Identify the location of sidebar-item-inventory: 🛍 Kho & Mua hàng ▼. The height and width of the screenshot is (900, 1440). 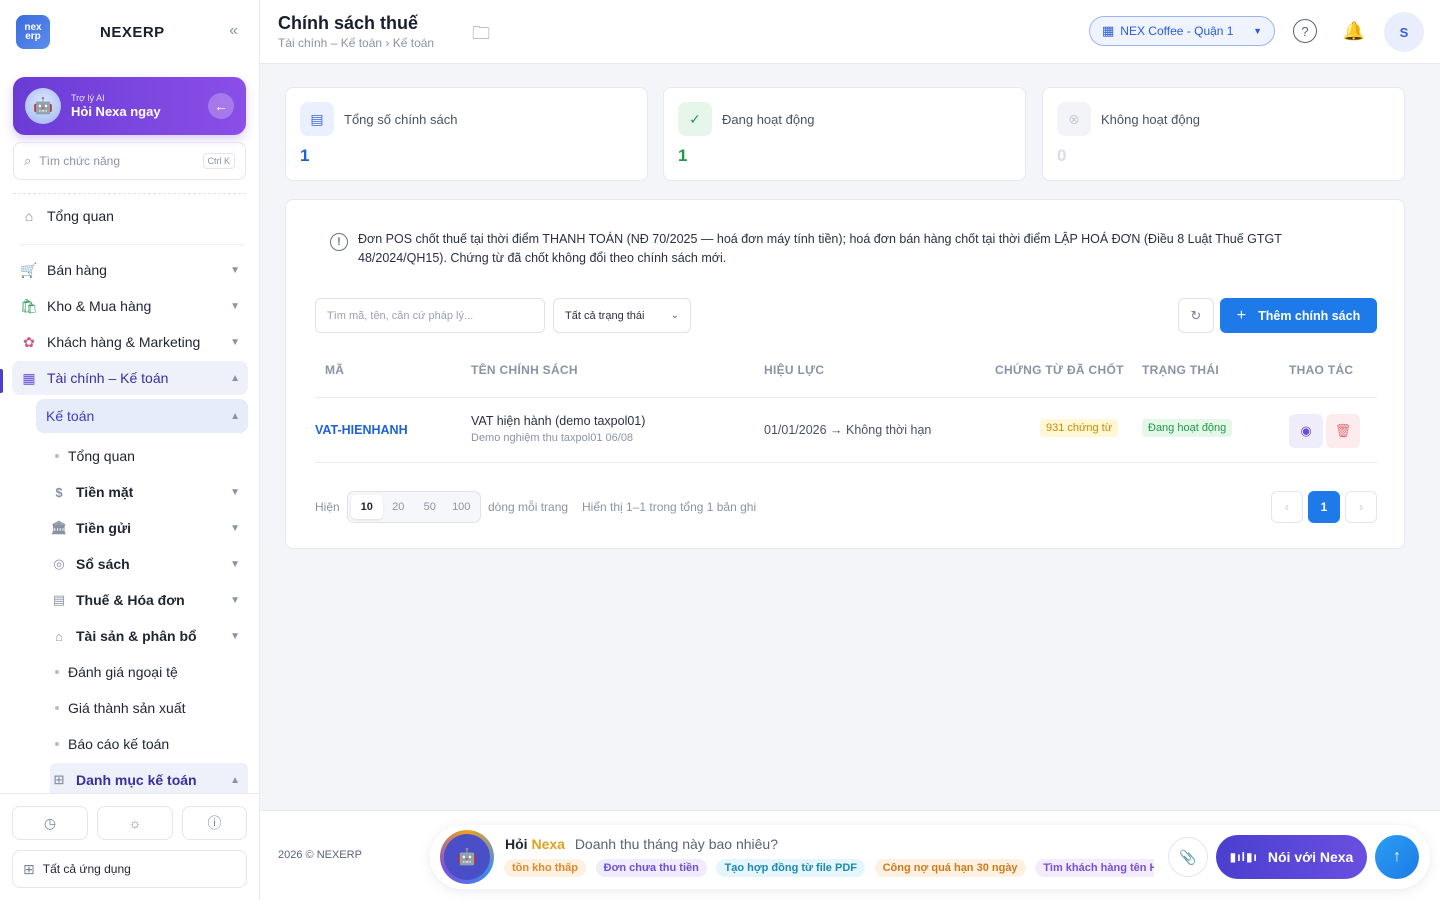
(130, 306).